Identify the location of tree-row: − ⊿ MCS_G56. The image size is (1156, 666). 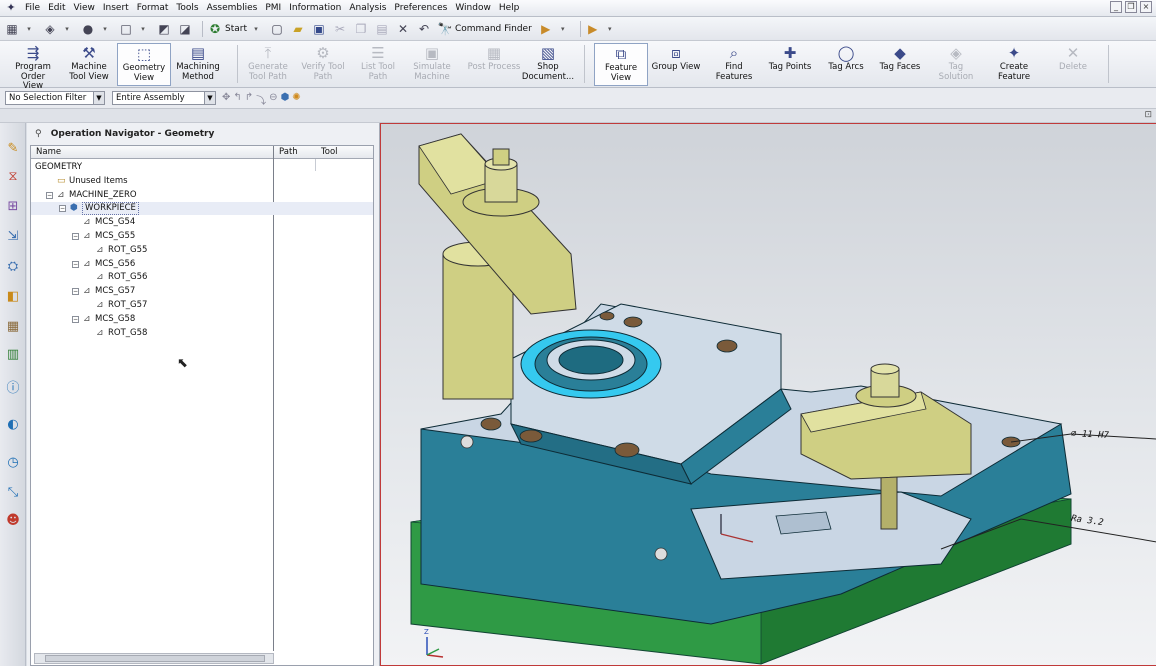
(202, 264).